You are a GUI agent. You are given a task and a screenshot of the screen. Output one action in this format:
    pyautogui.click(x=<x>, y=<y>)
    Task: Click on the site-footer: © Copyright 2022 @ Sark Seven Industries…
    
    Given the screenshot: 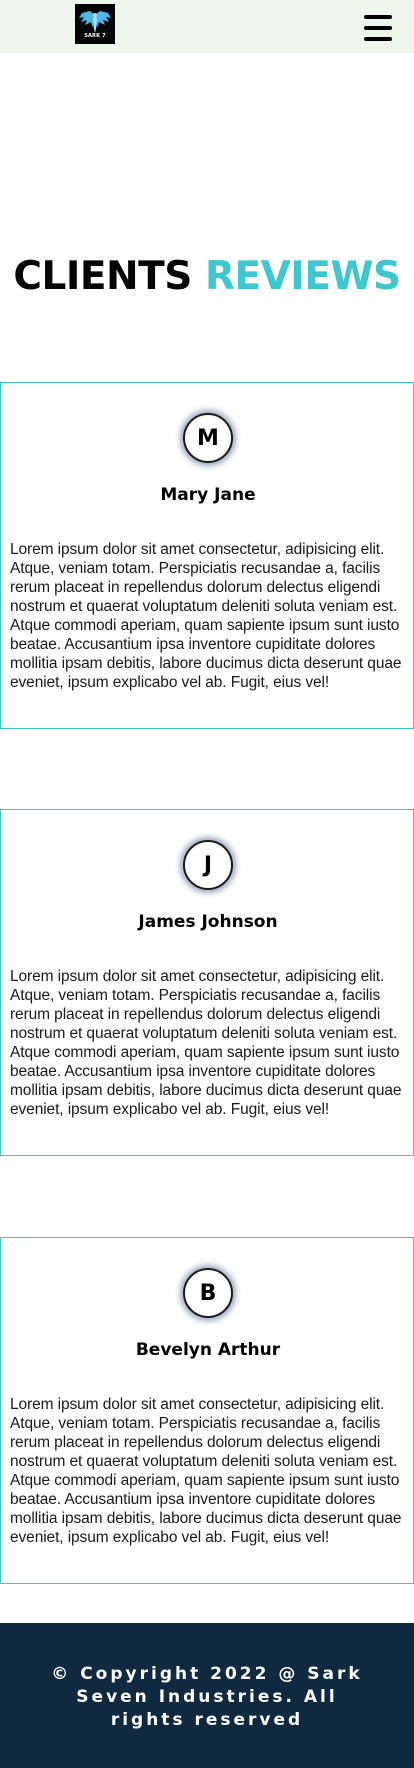 What is the action you would take?
    pyautogui.click(x=207, y=1695)
    